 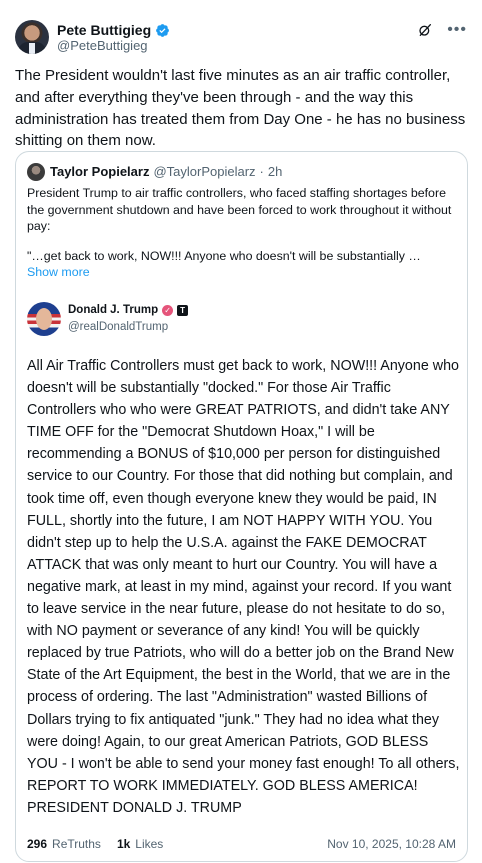 I want to click on author-handle: @PeteButtigieg, so click(x=102, y=45).